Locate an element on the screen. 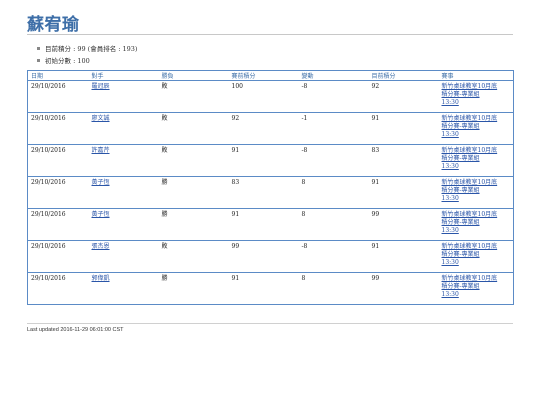 This screenshot has width=540, height=405. column-header-change: 變動 is located at coordinates (333, 75).